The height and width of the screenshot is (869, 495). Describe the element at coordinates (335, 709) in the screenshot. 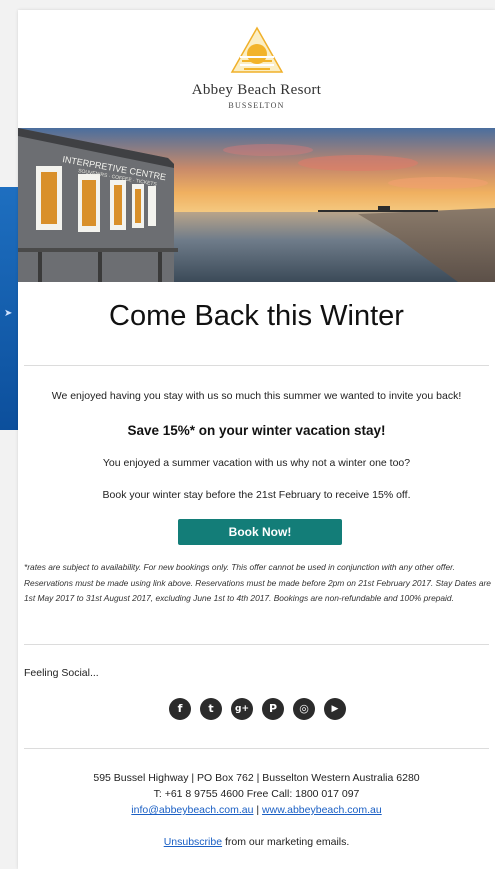

I see `youtube-icon: ▶` at that location.